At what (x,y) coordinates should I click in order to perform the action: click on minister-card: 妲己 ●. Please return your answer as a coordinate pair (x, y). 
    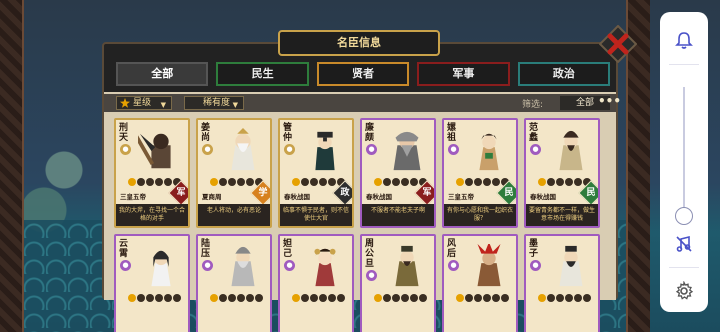
    Looking at the image, I should click on (316, 283).